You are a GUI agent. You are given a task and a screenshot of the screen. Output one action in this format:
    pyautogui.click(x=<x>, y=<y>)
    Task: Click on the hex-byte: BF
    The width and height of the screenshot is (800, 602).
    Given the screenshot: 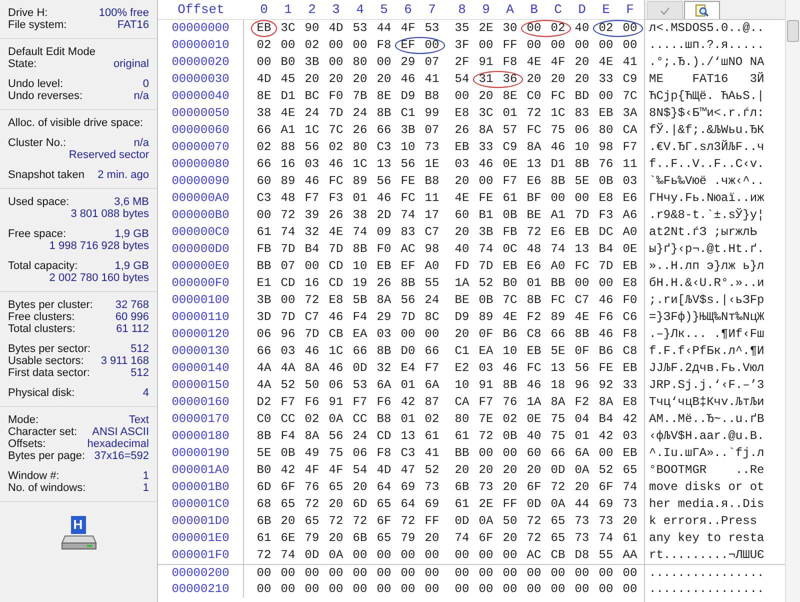 What is the action you would take?
    pyautogui.click(x=534, y=198)
    